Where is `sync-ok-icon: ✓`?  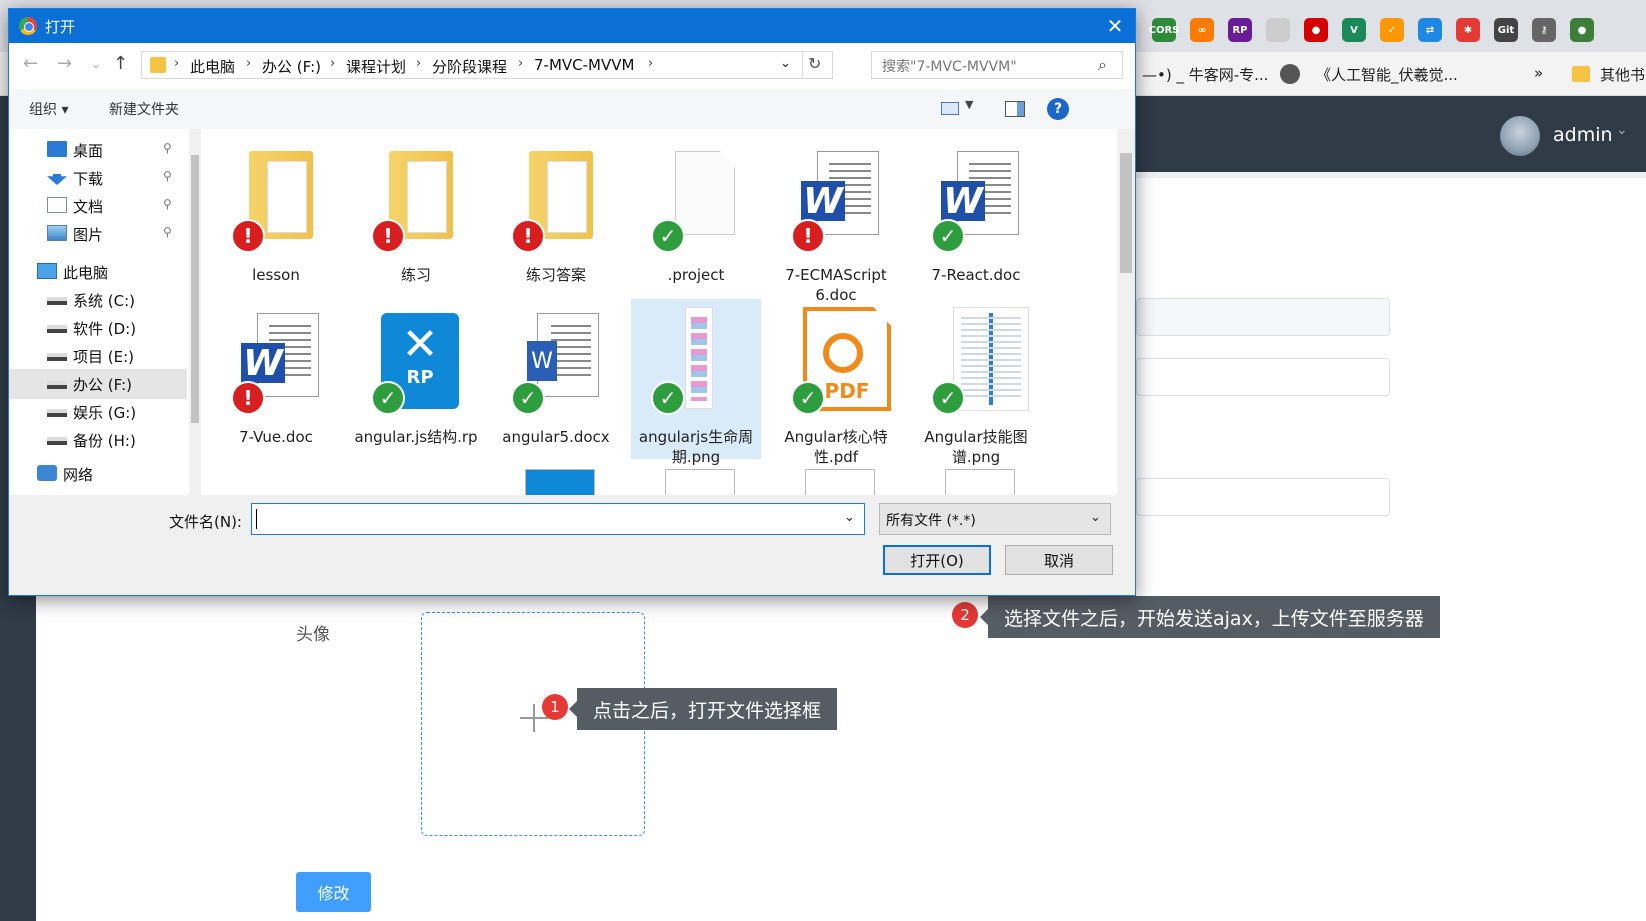
sync-ok-icon: ✓ is located at coordinates (668, 398).